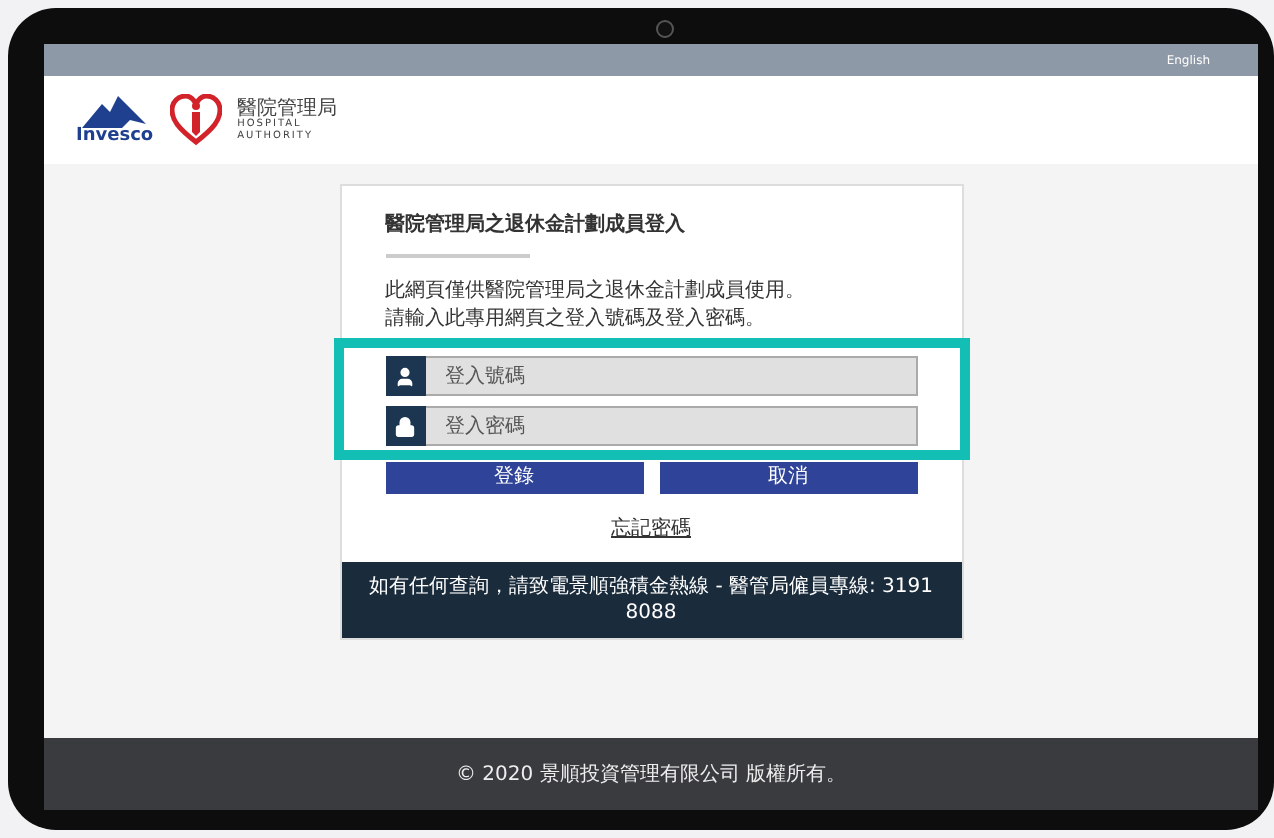  Describe the element at coordinates (788, 478) in the screenshot. I see `cancel-button: 取消` at that location.